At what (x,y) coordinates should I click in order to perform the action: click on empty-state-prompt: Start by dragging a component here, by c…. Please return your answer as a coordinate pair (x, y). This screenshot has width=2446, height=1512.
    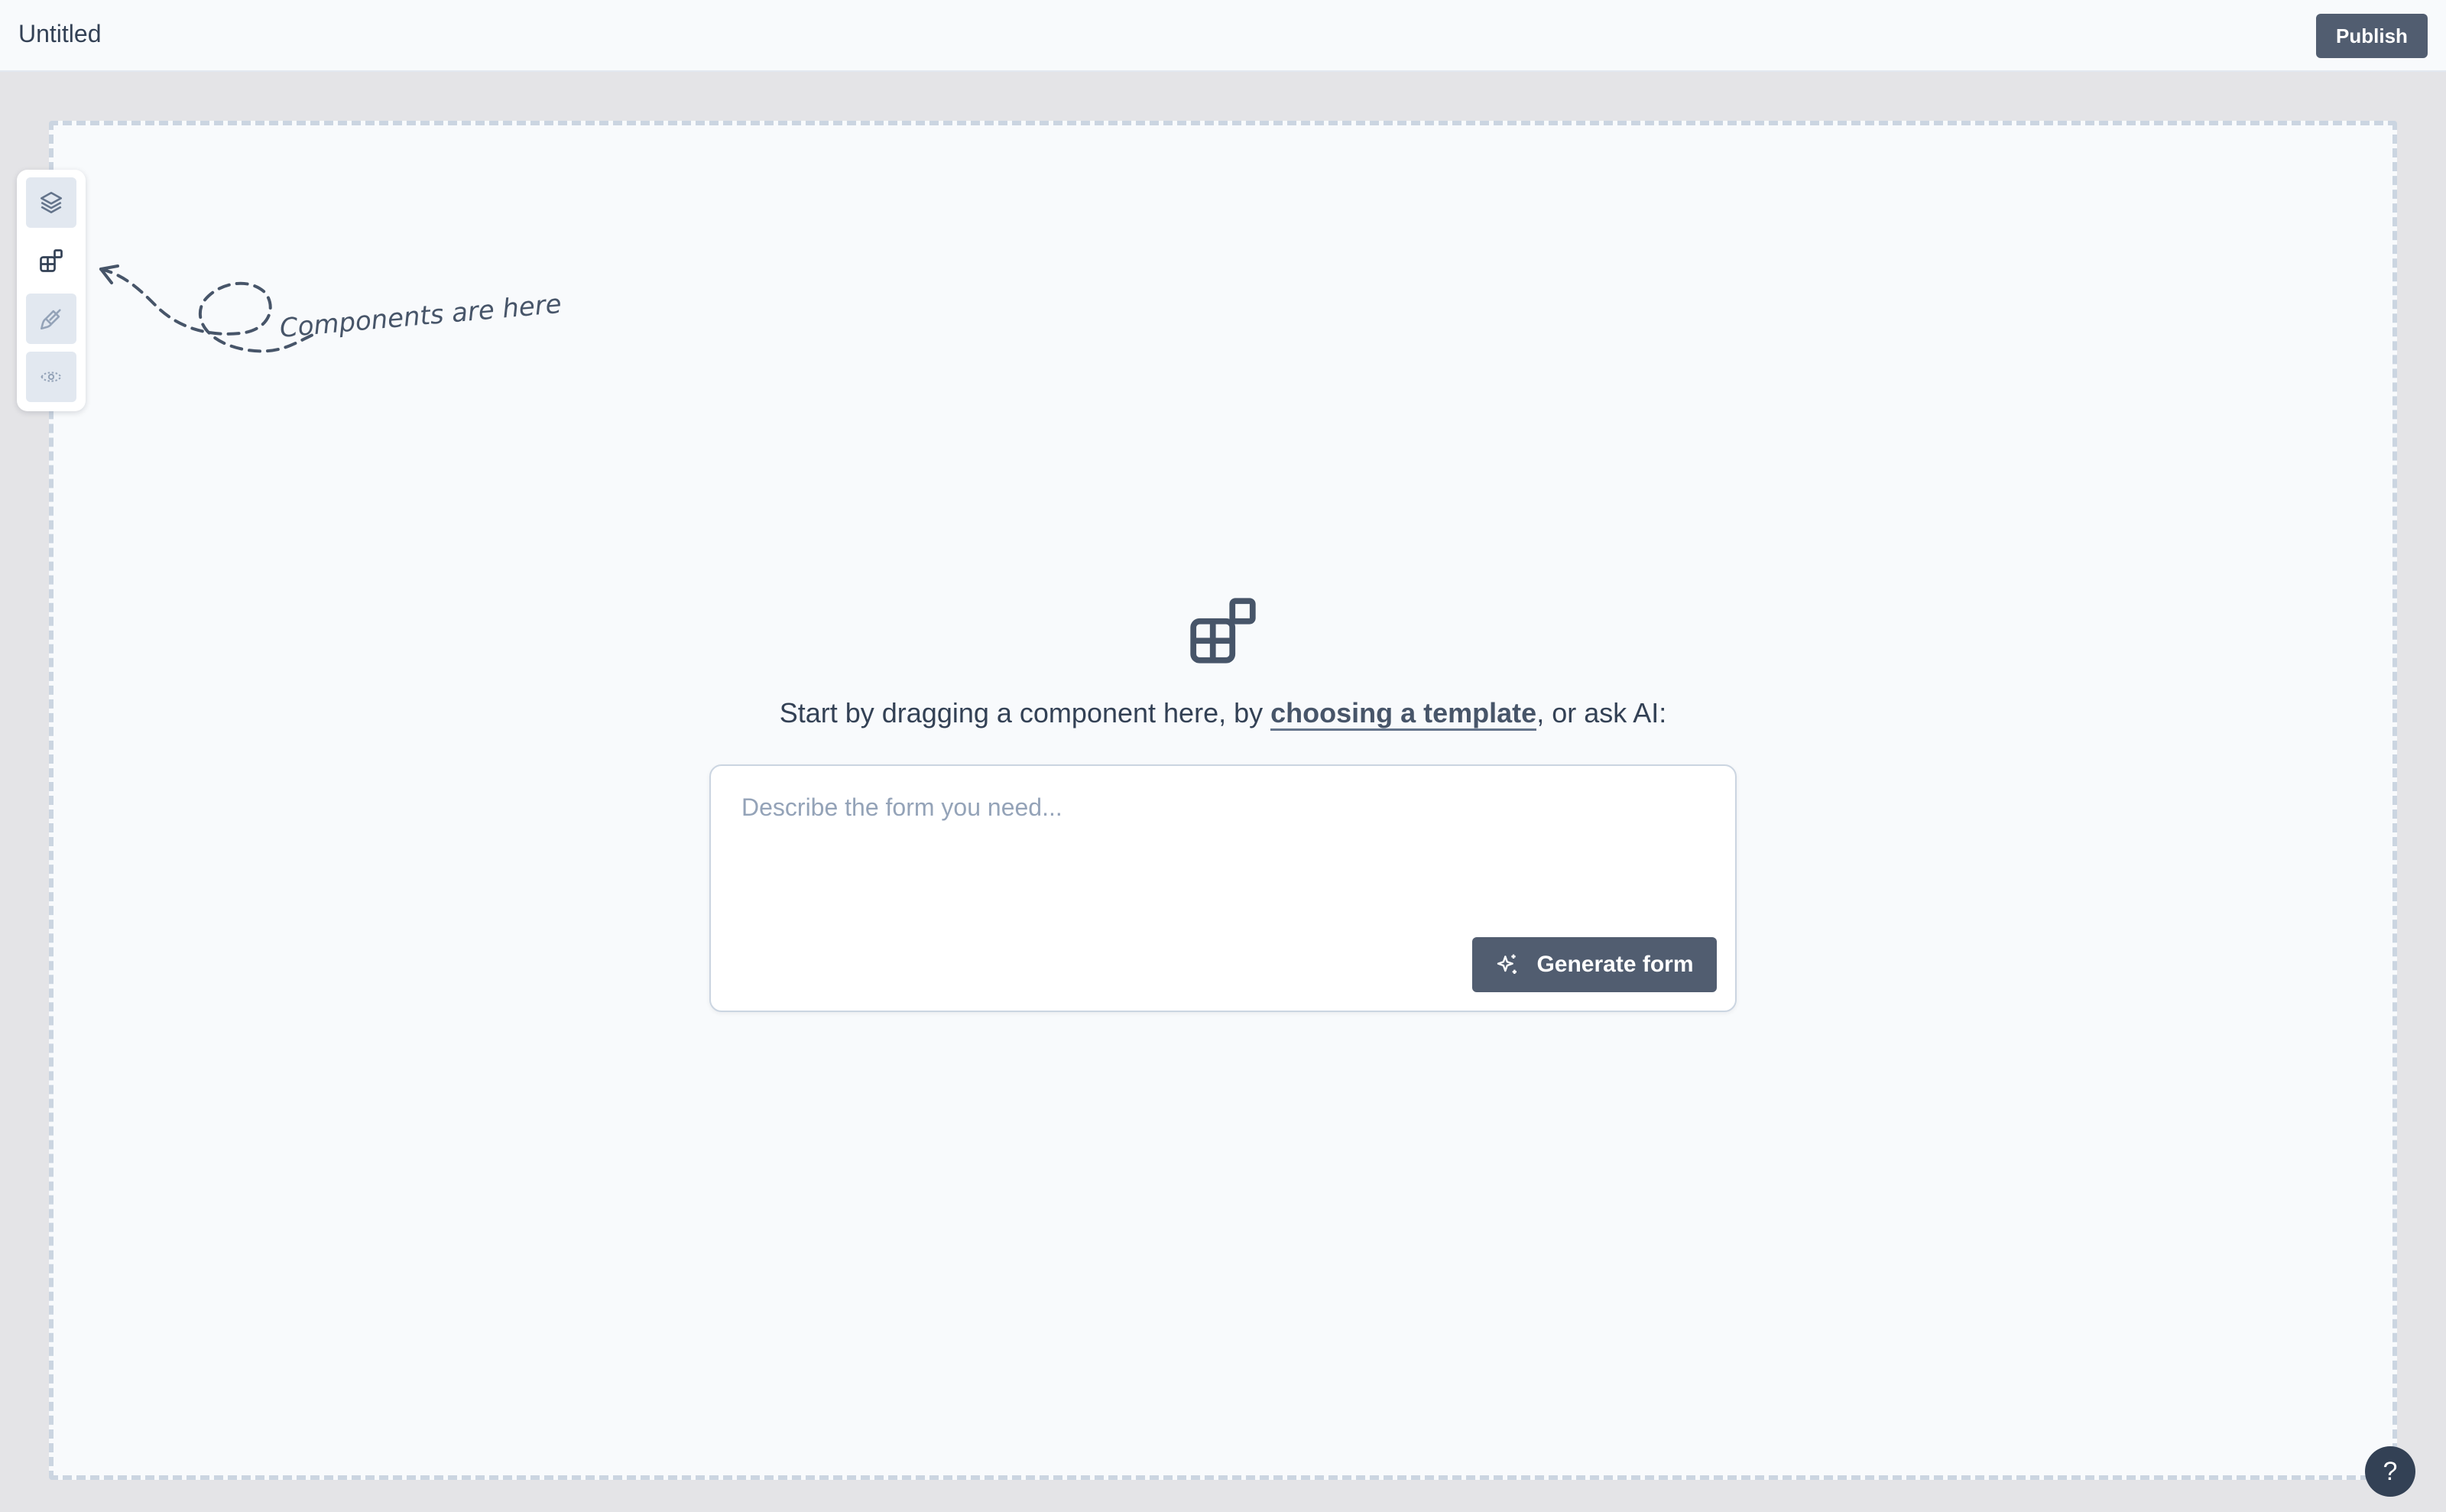
    Looking at the image, I should click on (1223, 714).